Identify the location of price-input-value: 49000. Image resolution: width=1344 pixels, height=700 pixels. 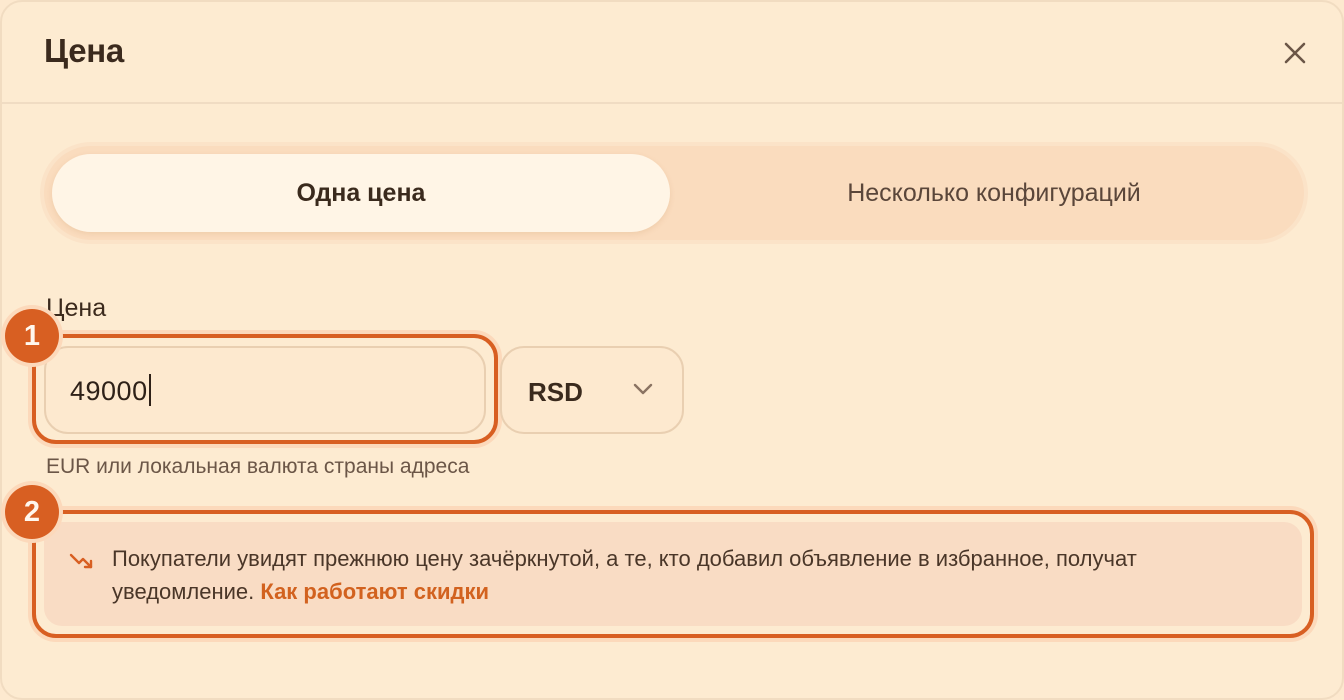
(109, 391).